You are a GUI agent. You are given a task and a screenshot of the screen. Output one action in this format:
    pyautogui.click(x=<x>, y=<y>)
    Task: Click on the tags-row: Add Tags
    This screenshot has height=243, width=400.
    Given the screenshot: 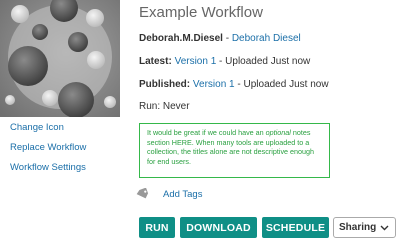 What is the action you would take?
    pyautogui.click(x=169, y=194)
    